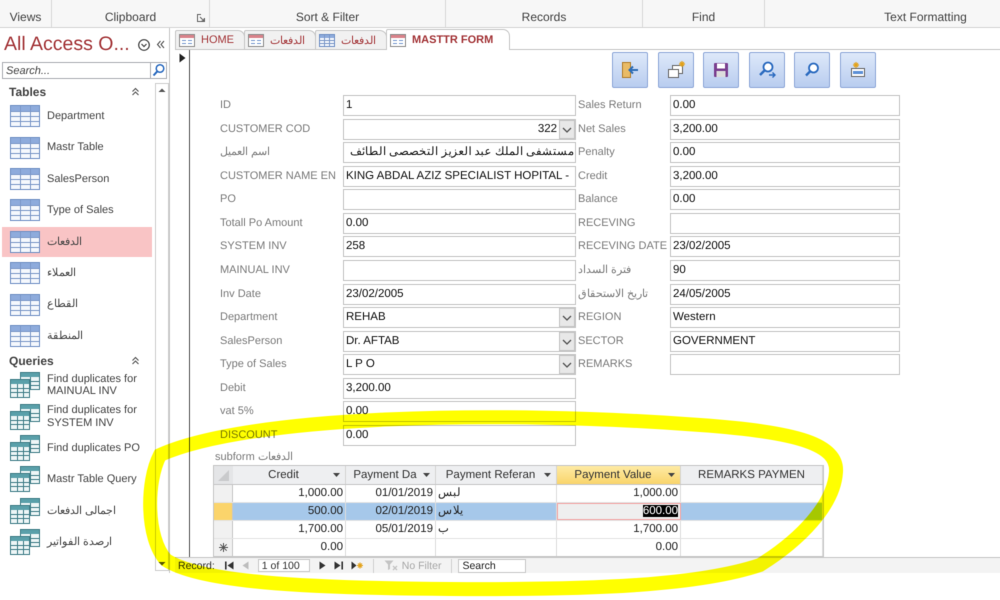 The width and height of the screenshot is (1000, 600). What do you see at coordinates (289, 493) in the screenshot?
I see `table-cell: 1,000.00` at bounding box center [289, 493].